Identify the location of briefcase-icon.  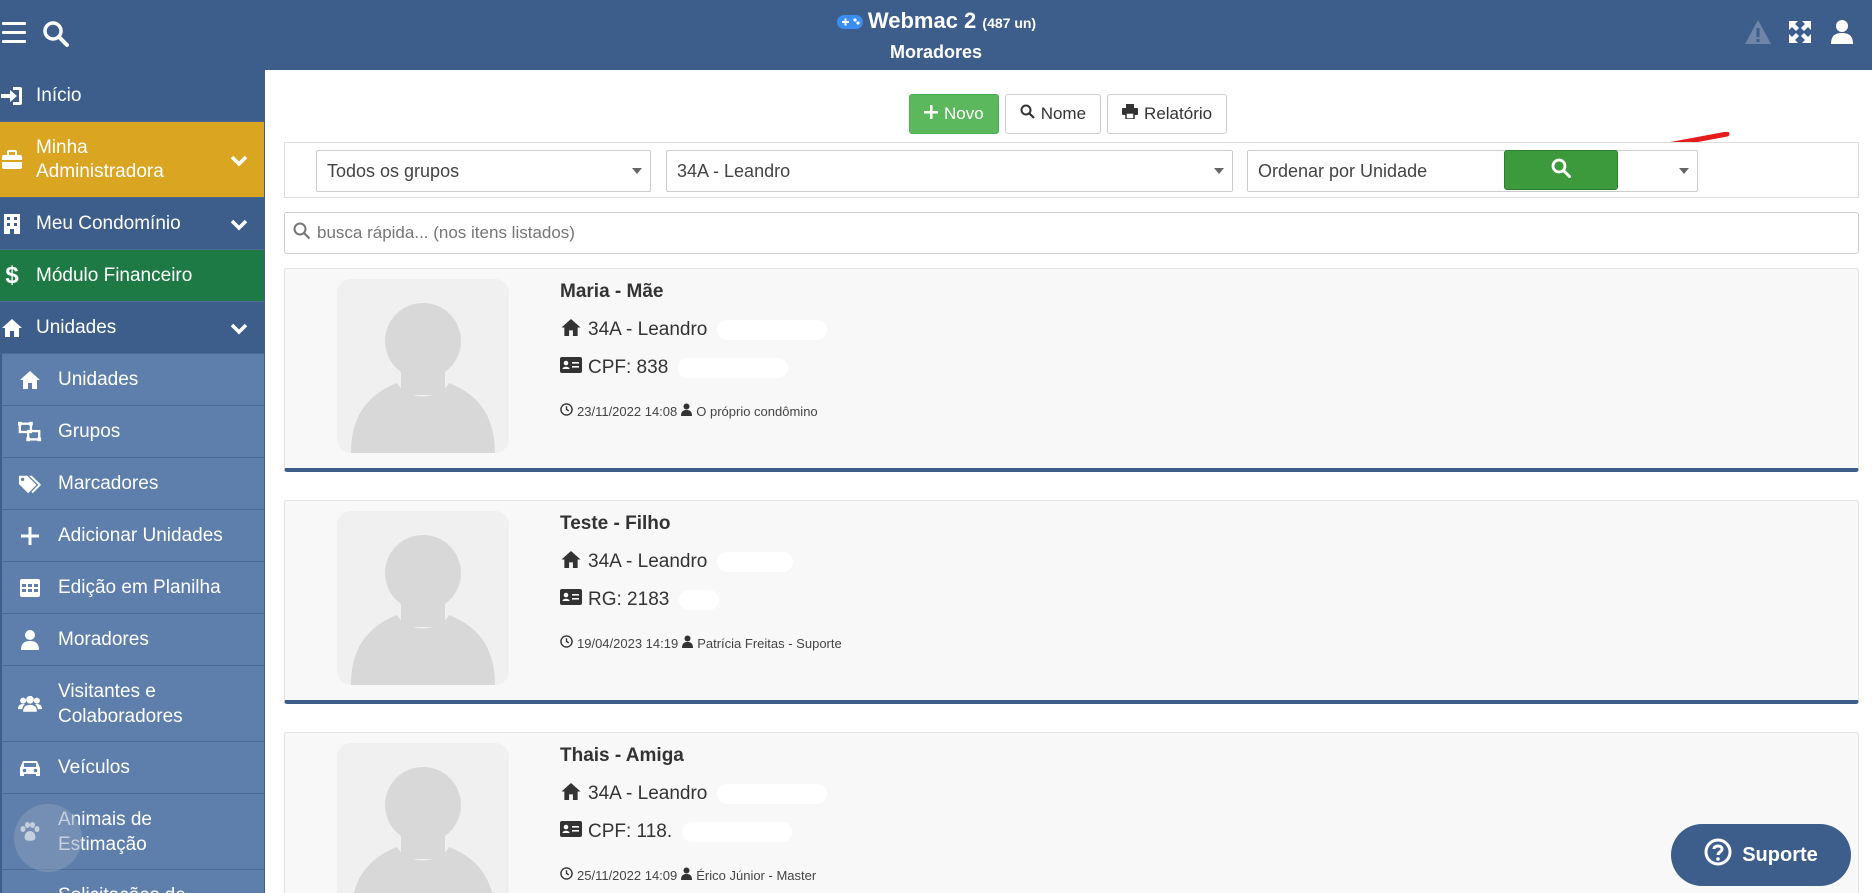
(12, 160).